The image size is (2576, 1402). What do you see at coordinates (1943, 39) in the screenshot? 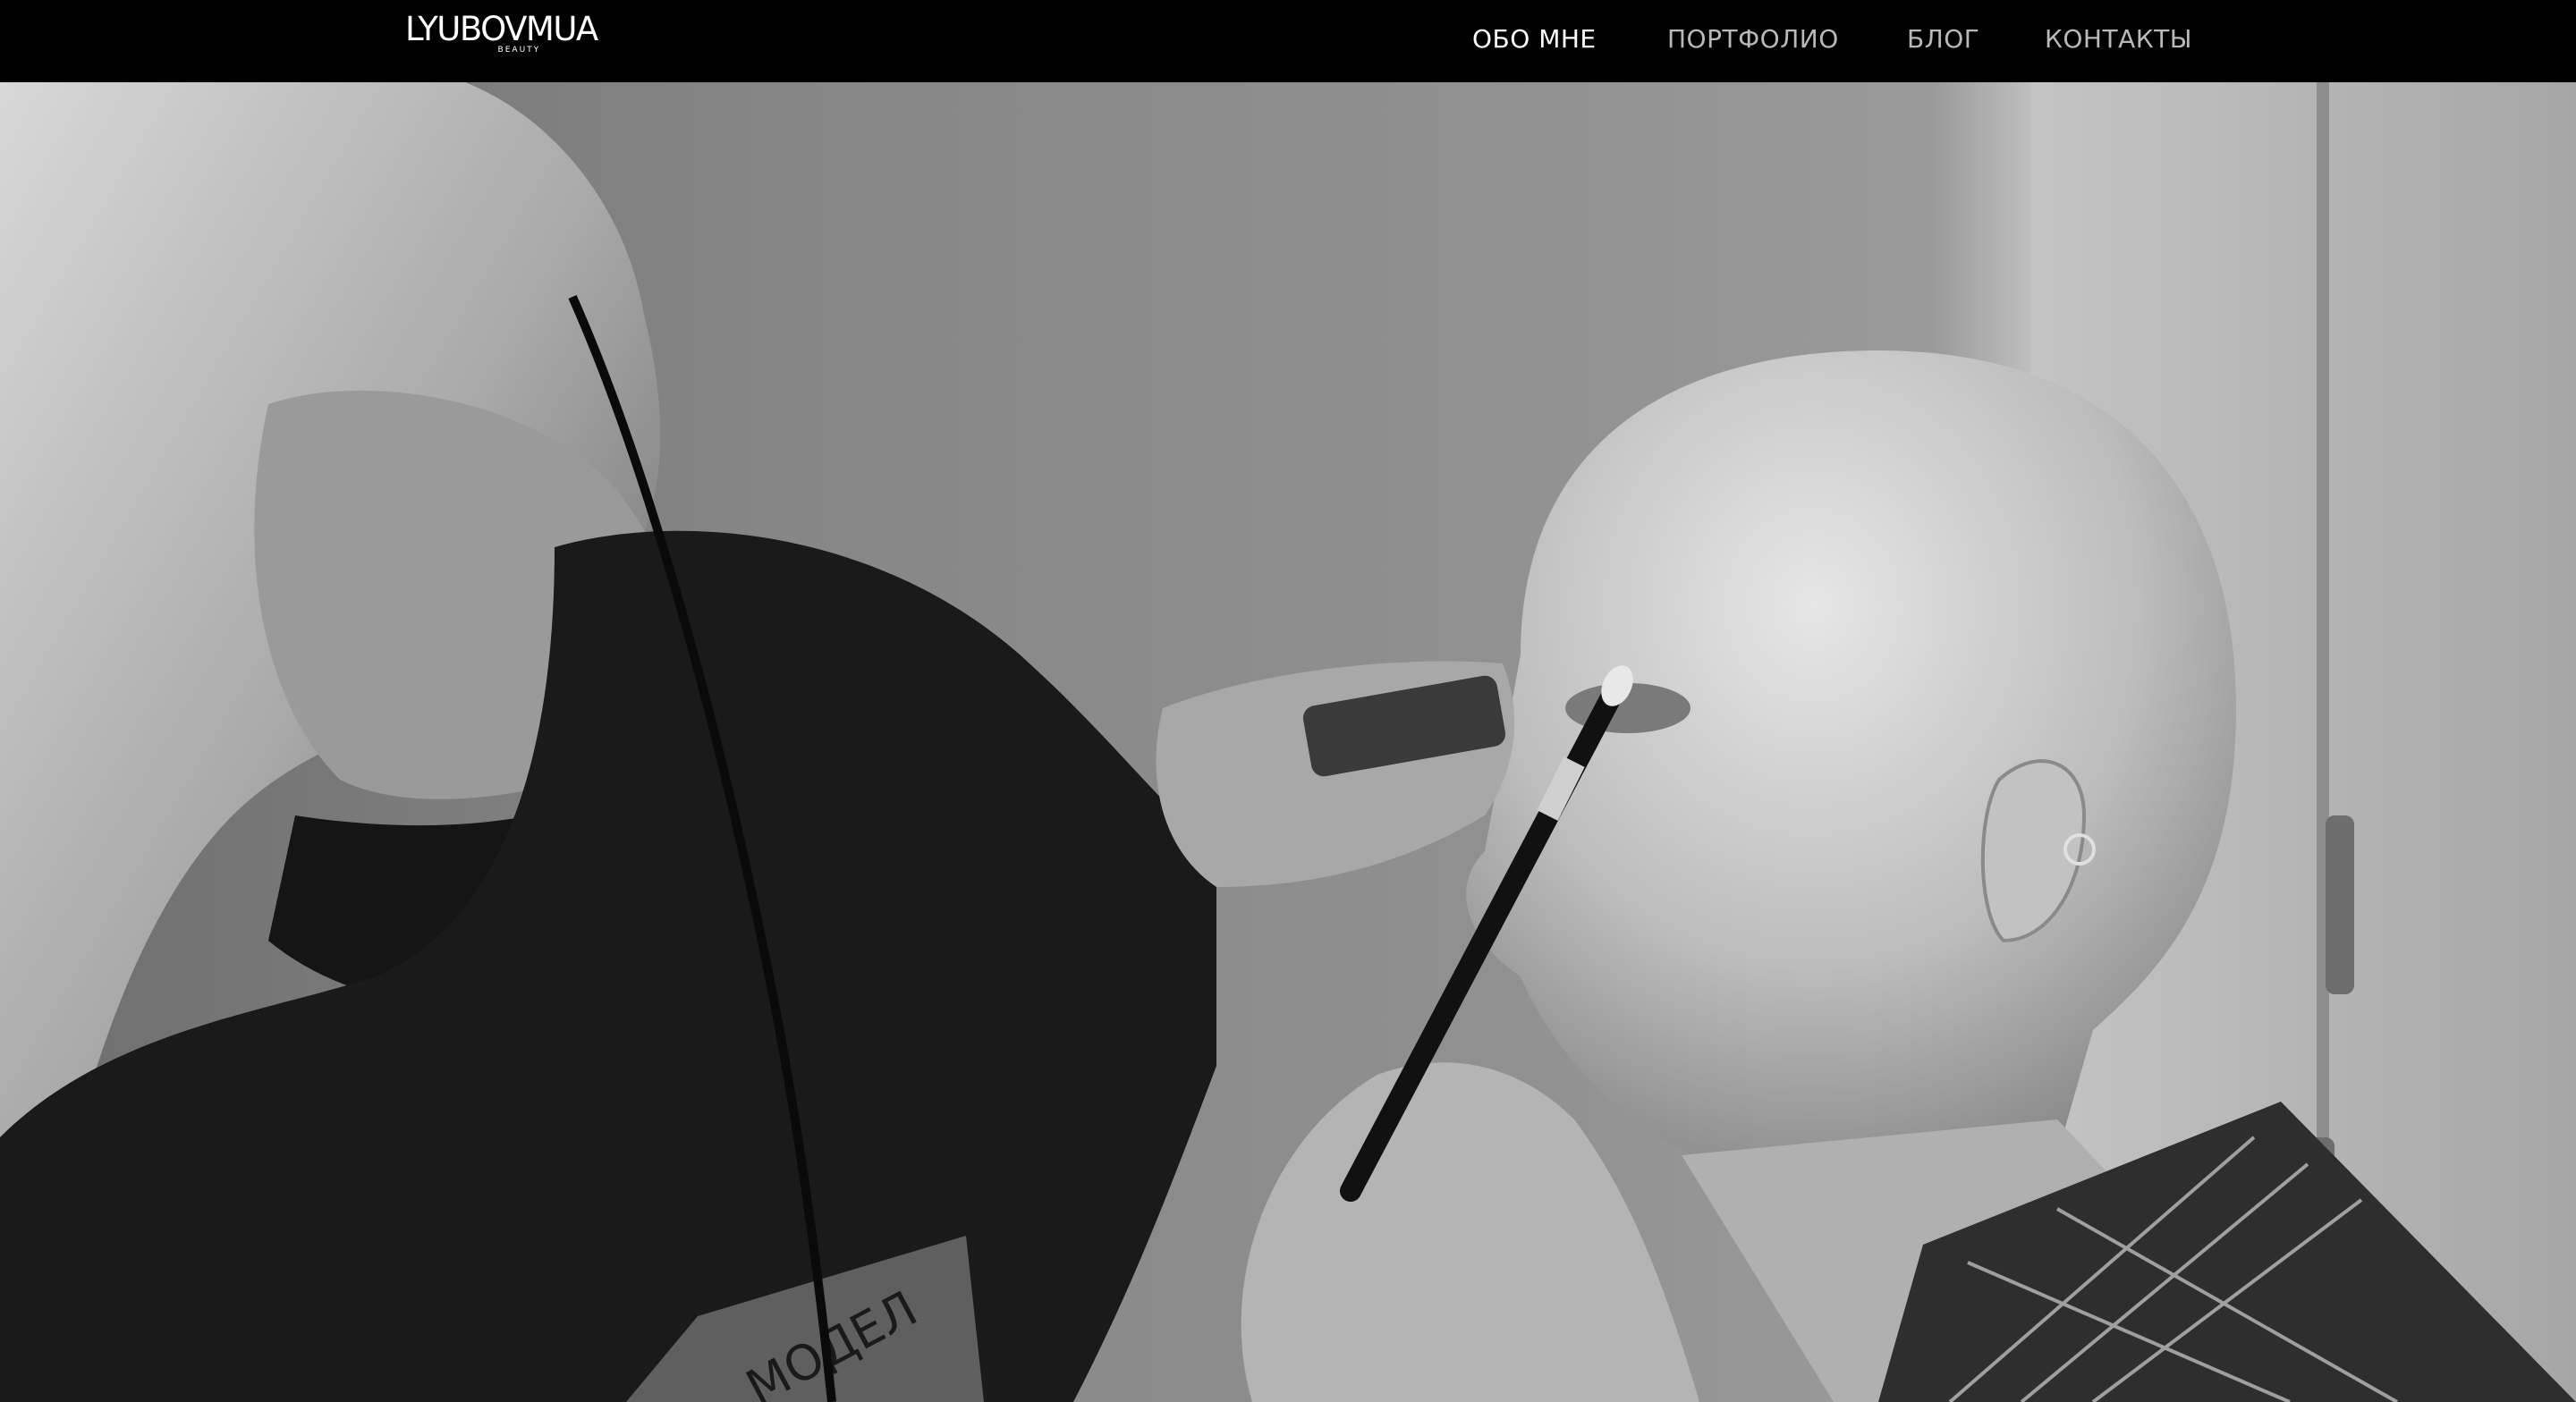
I see `nav-item-blog: БЛОГ` at bounding box center [1943, 39].